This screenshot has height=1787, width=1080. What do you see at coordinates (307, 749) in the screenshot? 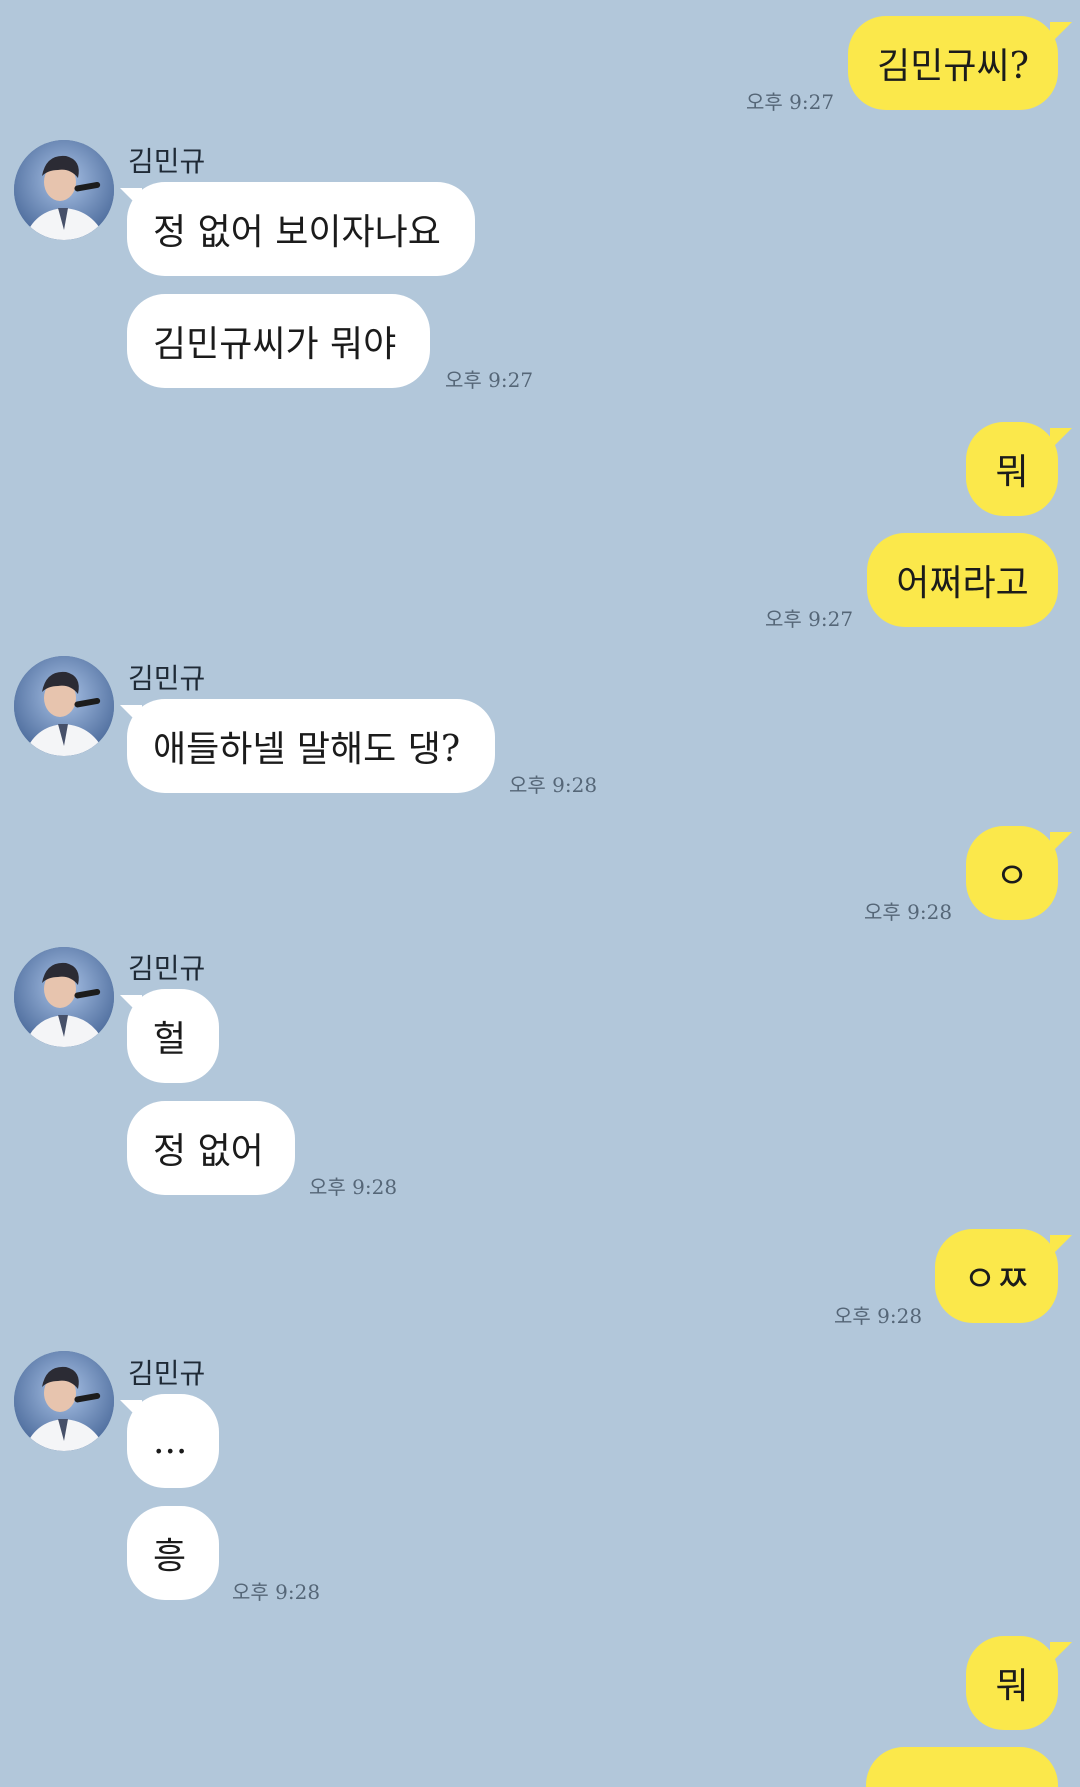
I see `message-text: 애들하넬 말해도 댕?` at bounding box center [307, 749].